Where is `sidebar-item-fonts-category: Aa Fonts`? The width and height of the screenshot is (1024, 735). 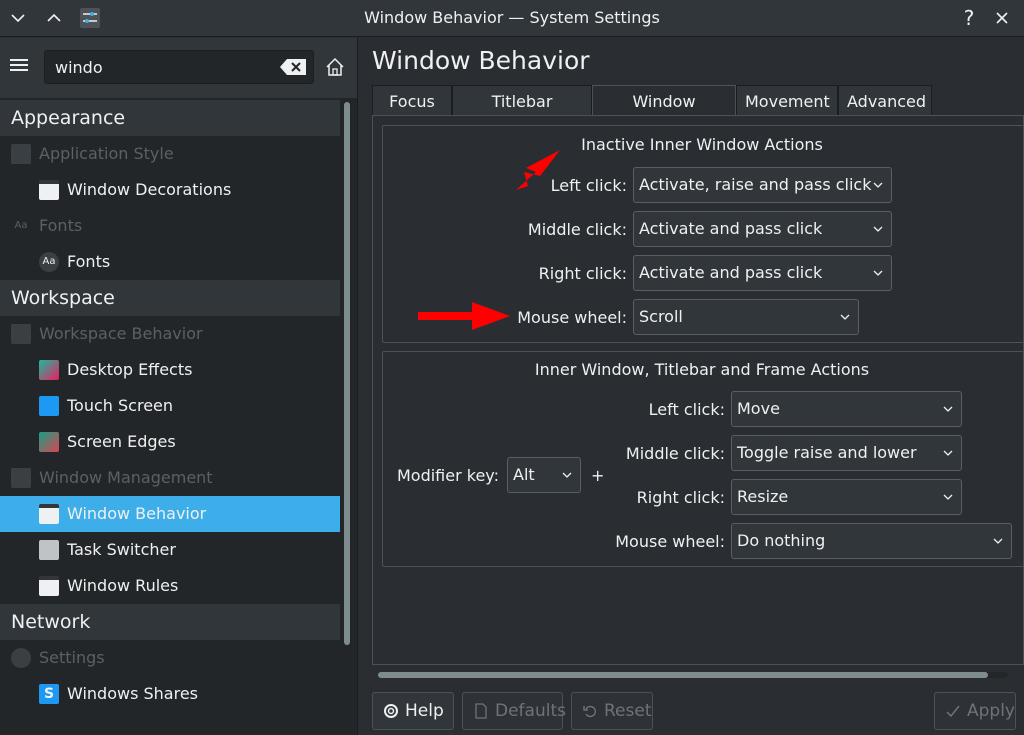
sidebar-item-fonts-category: Aa Fonts is located at coordinates (170, 226).